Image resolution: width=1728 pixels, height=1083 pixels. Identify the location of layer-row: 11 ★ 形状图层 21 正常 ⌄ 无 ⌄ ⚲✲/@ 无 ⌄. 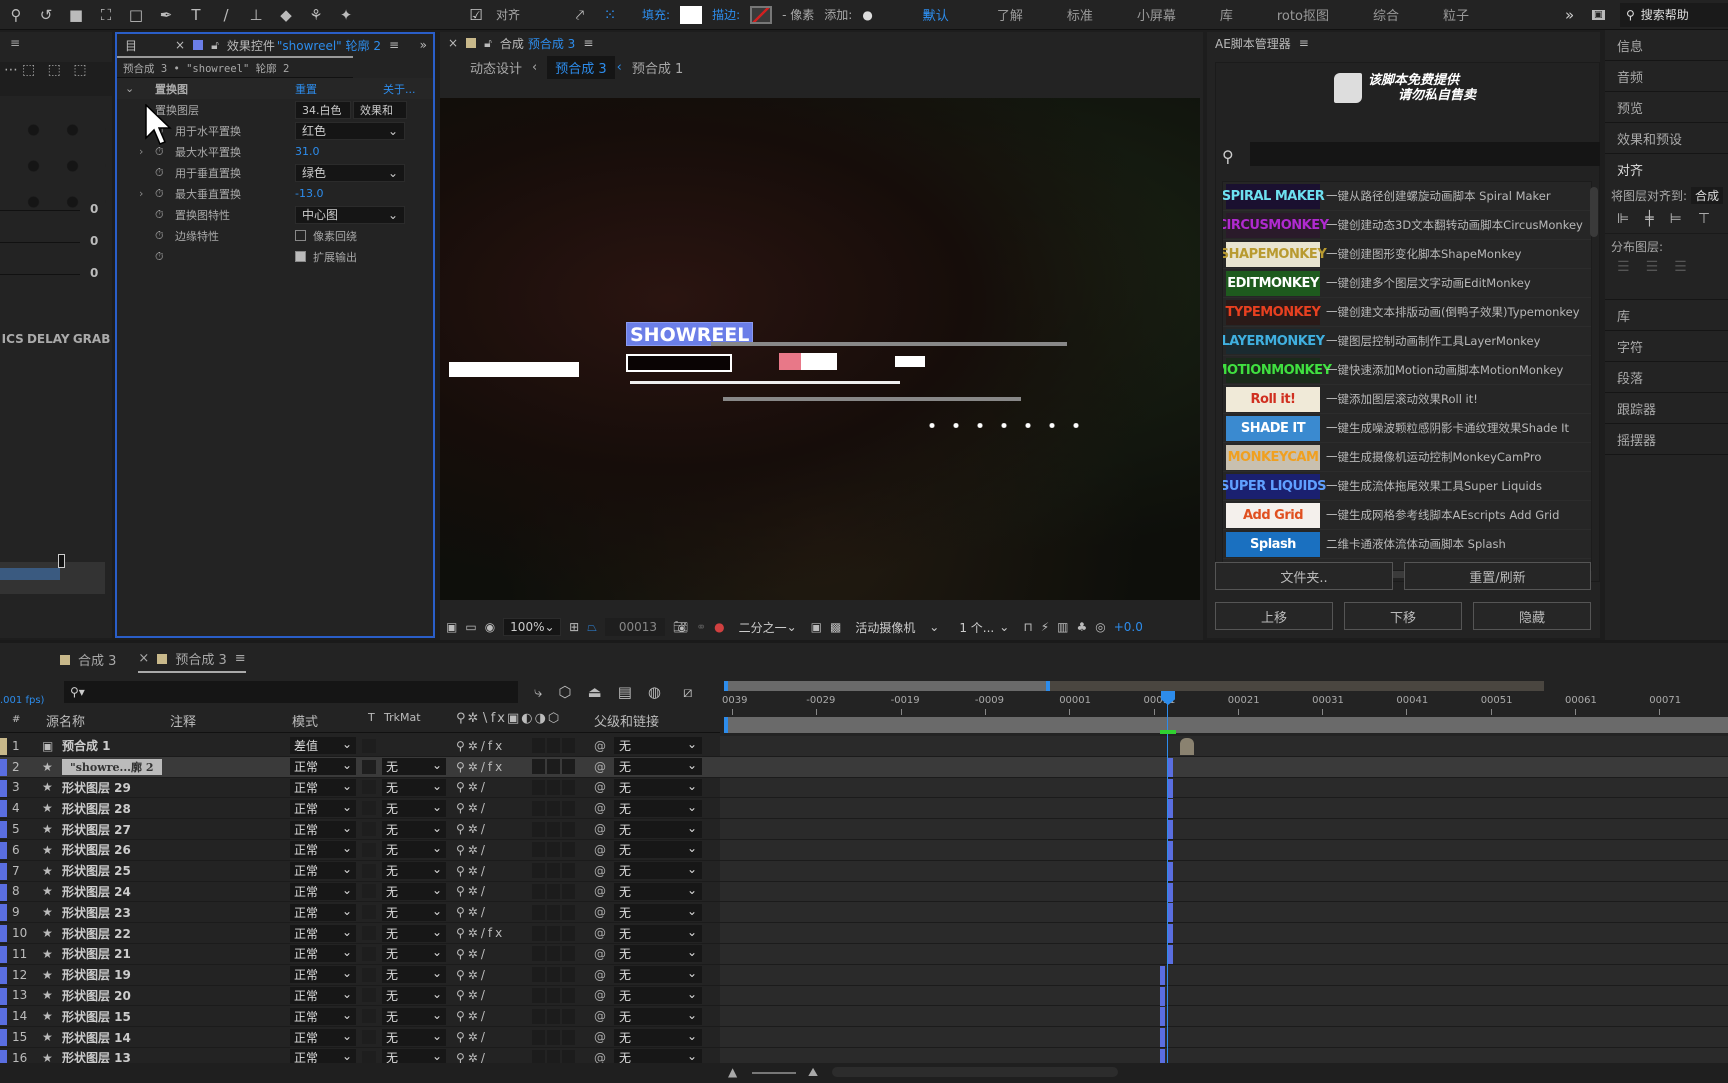
(360, 954).